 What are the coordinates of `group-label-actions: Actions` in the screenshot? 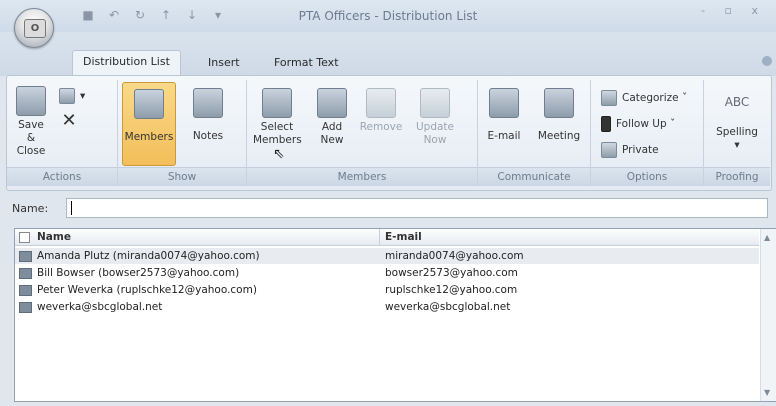 It's located at (62, 176).